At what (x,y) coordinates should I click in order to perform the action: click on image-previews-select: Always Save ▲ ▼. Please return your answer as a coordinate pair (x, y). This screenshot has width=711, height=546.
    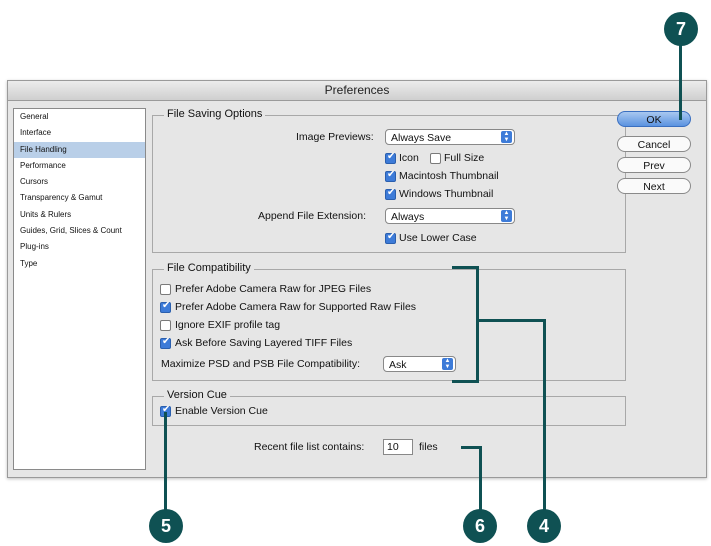
    Looking at the image, I should click on (450, 137).